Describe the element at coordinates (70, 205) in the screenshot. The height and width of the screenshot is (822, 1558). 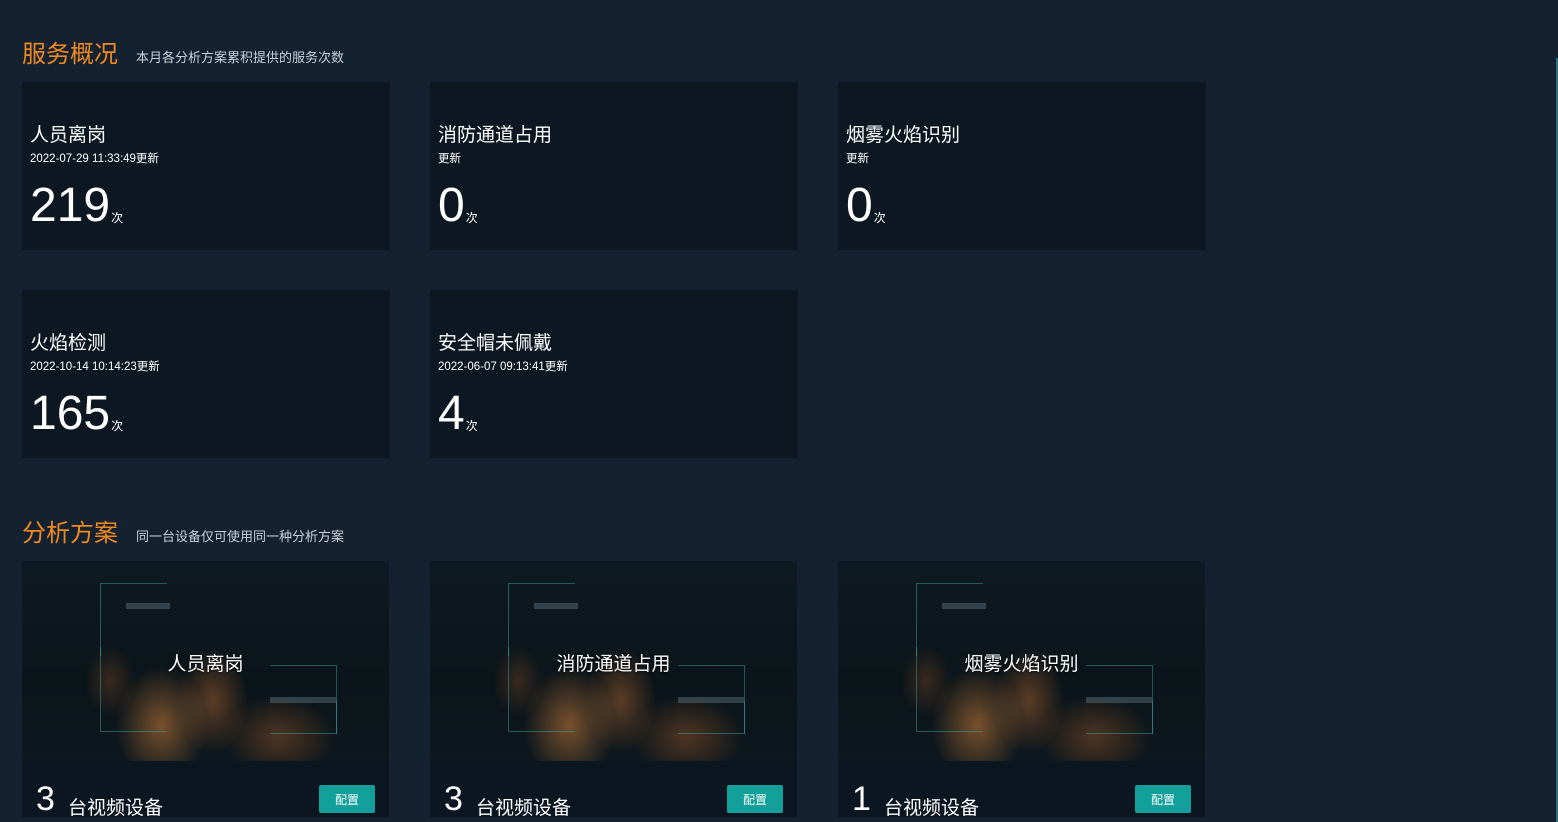
I see `stat-card-count: 219` at that location.